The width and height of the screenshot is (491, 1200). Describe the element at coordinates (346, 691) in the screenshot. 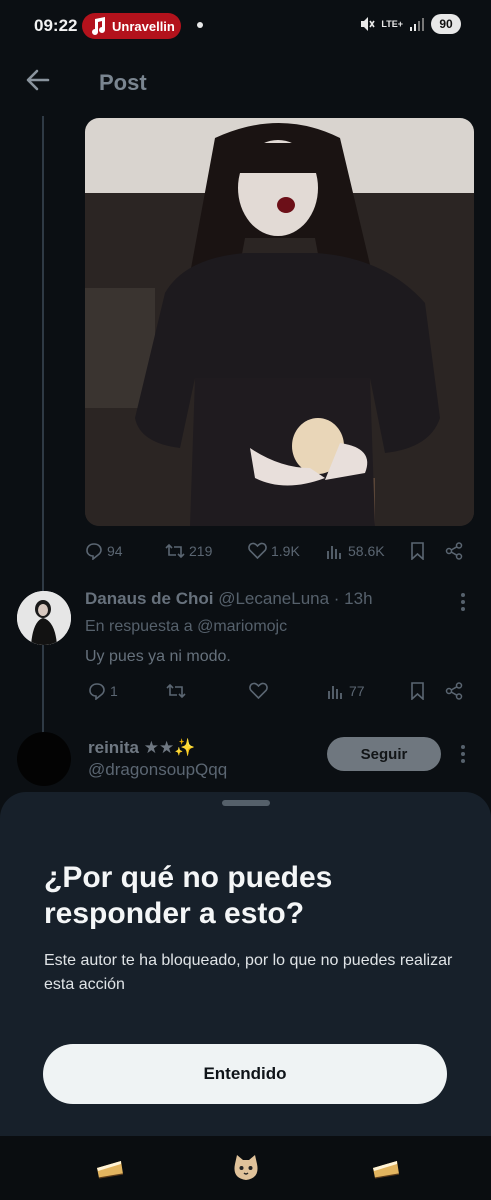

I see `reply-views-action: 77` at that location.